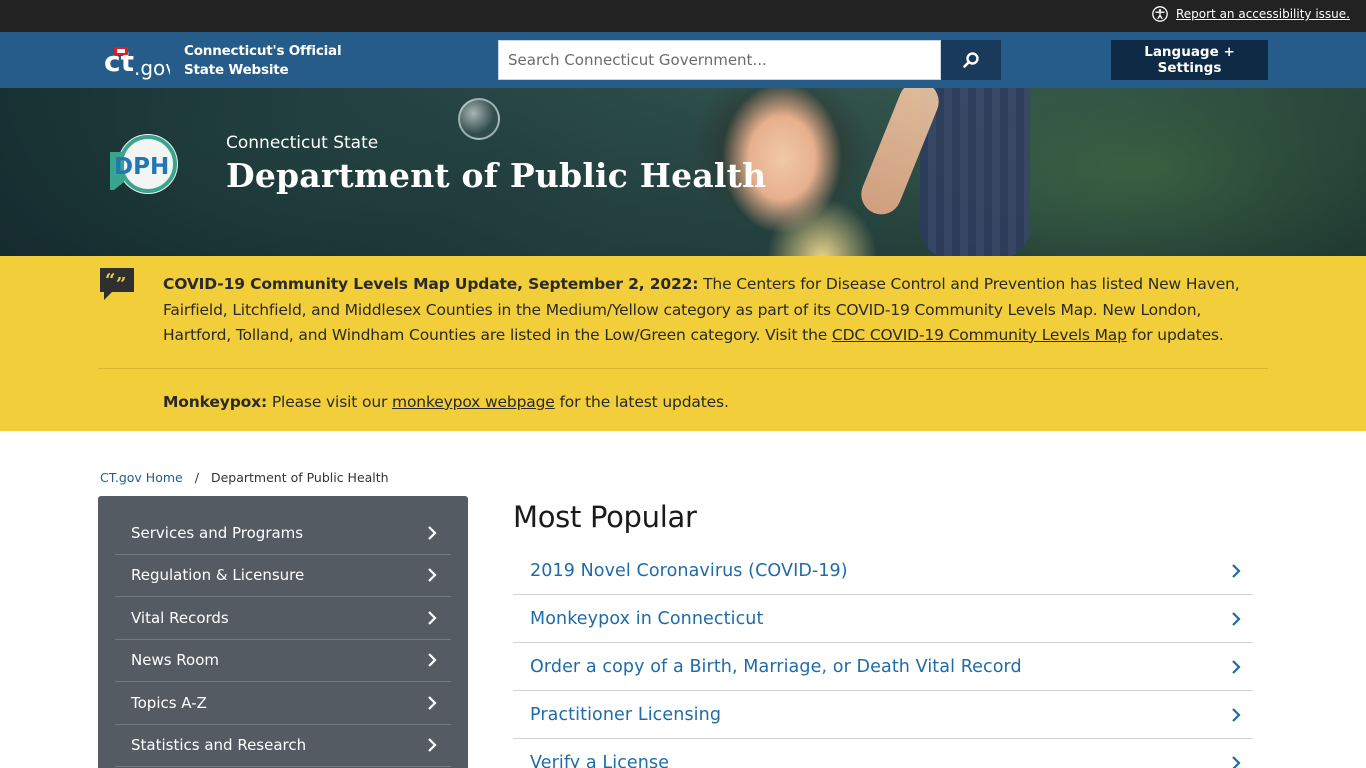  I want to click on side-nav-item-services-programs: Services and Programs, so click(283, 533).